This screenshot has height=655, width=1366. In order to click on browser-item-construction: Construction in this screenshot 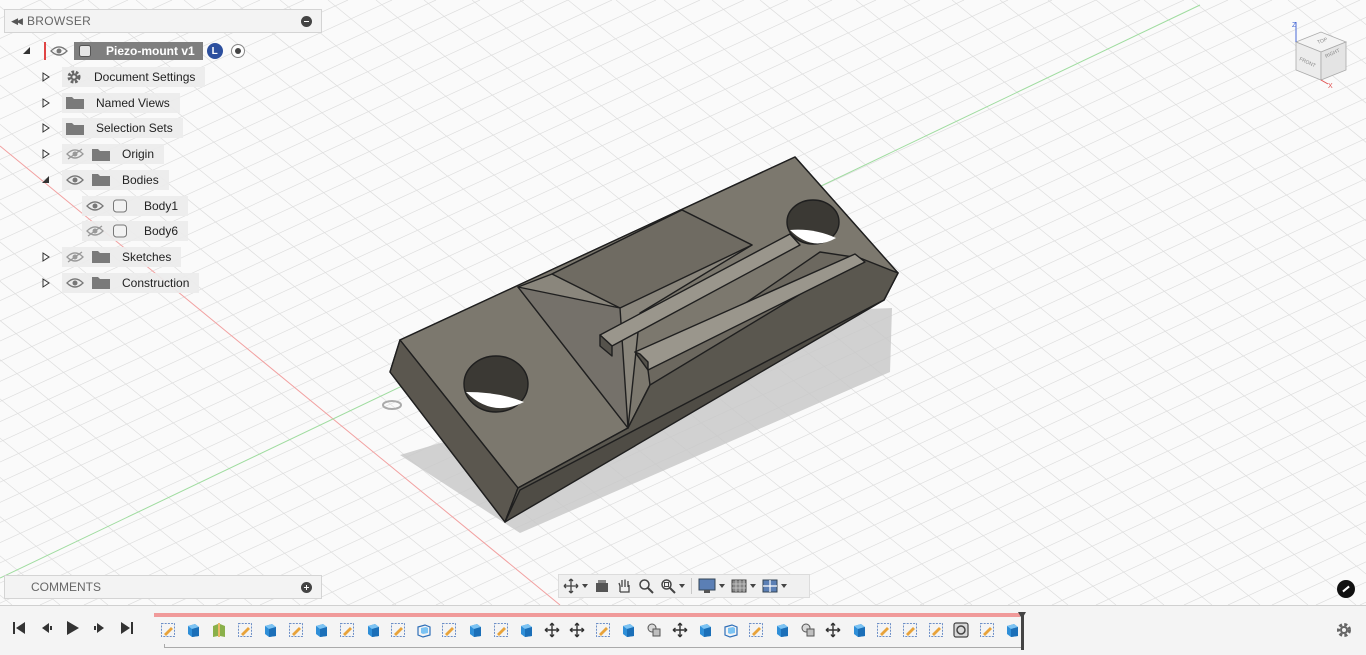, I will do `click(131, 283)`.